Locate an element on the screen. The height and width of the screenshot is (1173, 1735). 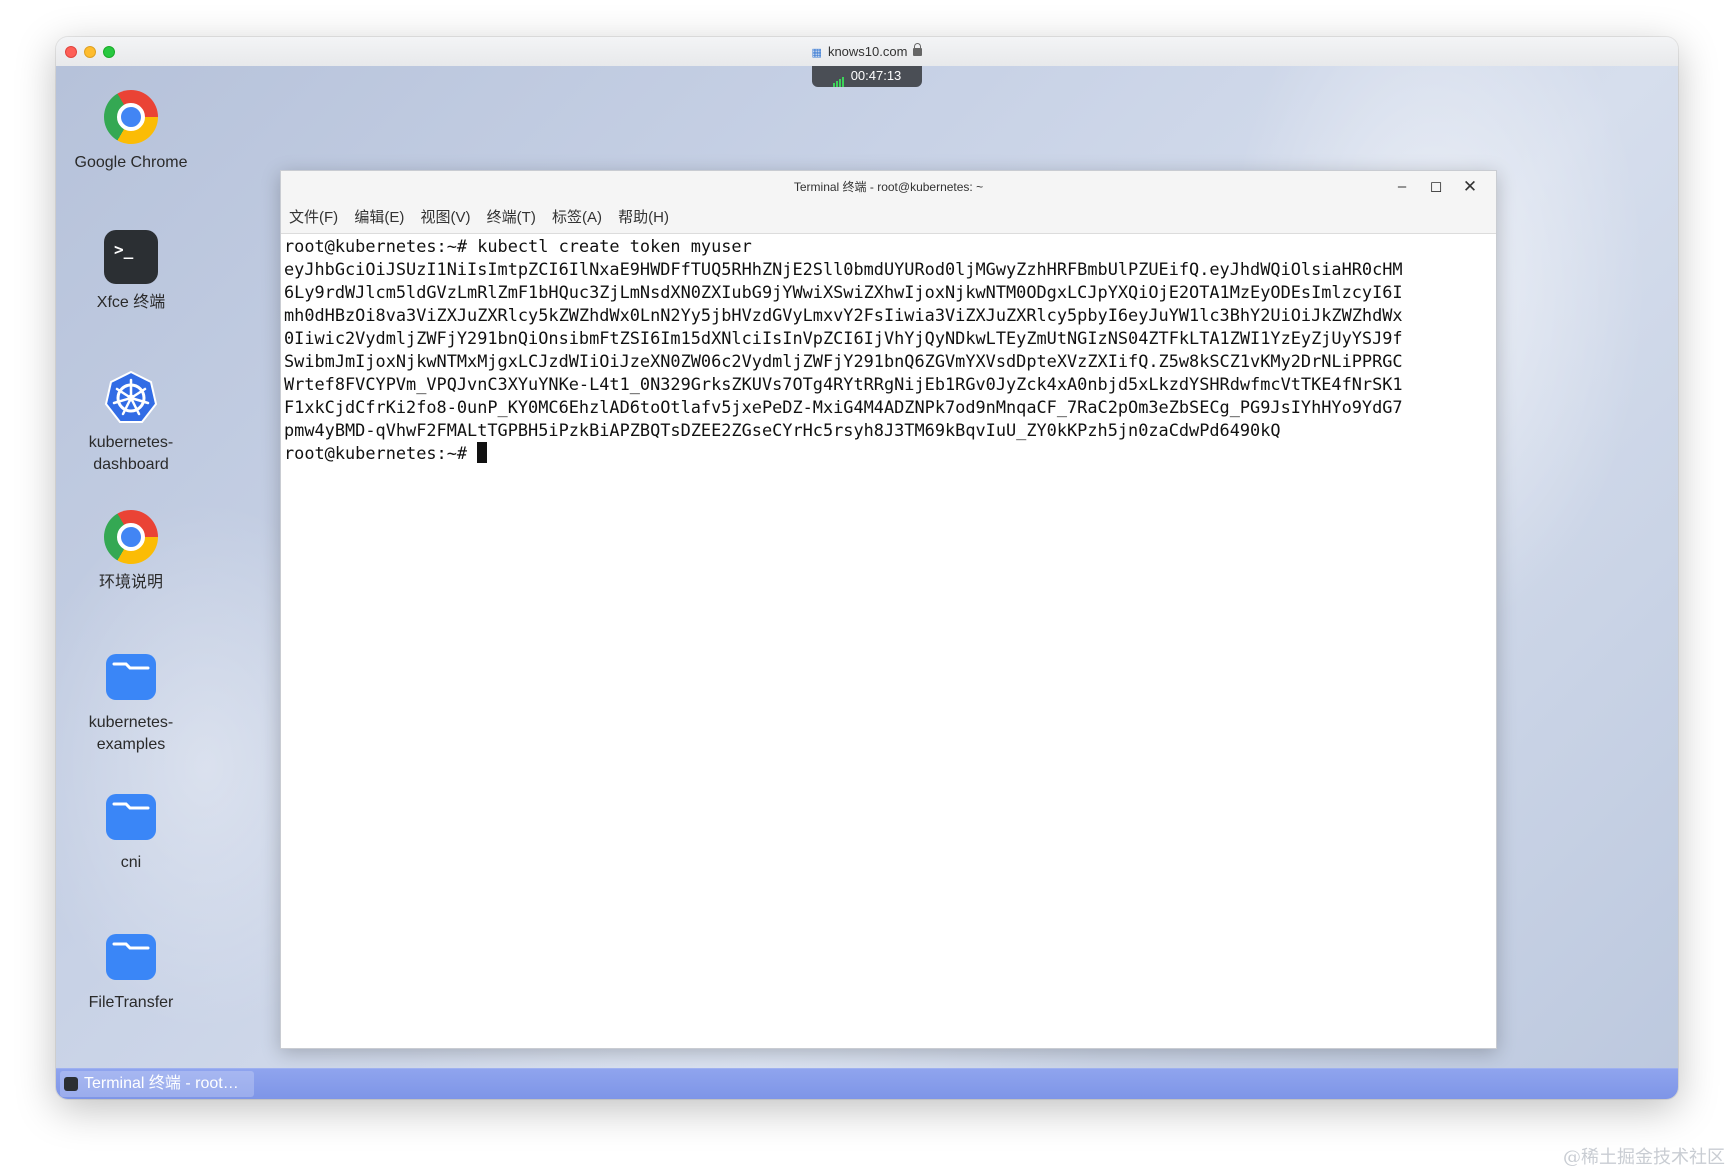
desktop-icon-label: kubernetes- examples is located at coordinates (131, 733).